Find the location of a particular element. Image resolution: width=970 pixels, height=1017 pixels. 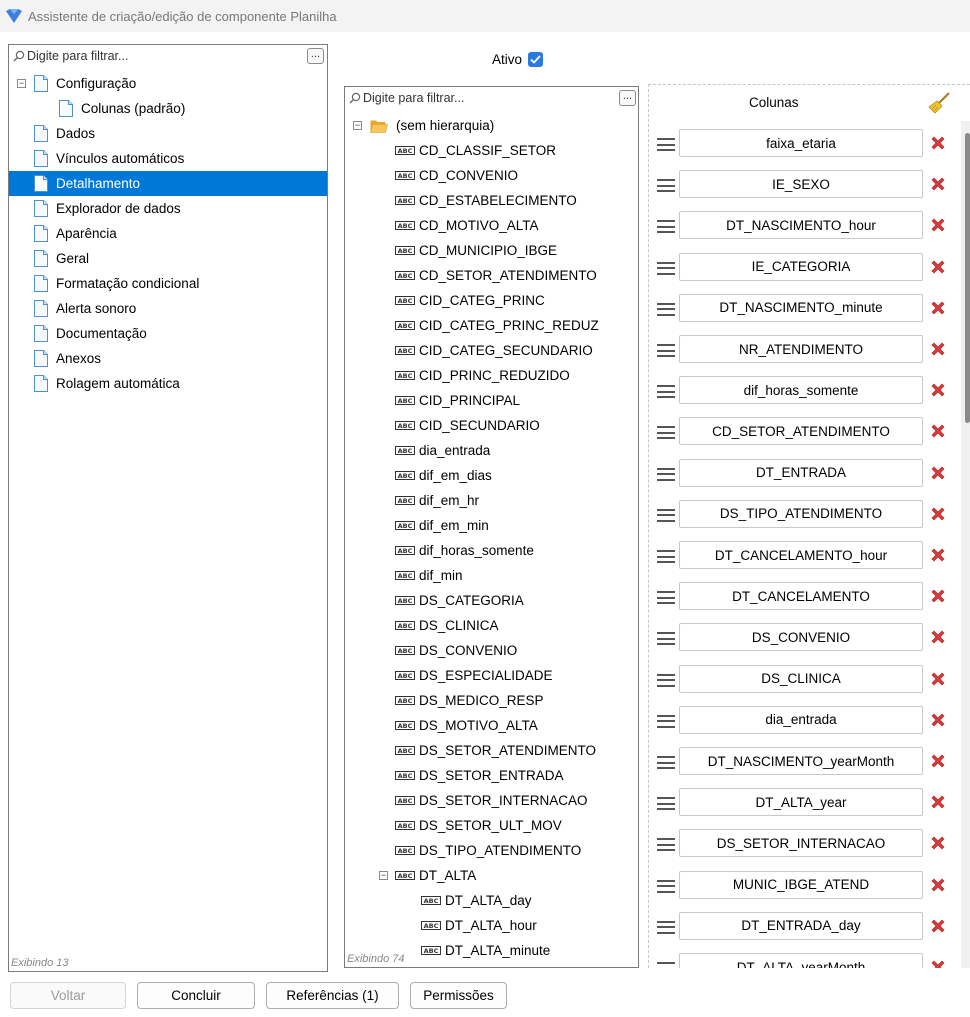

field-item: ABC DS_CLINICA is located at coordinates (447, 625).